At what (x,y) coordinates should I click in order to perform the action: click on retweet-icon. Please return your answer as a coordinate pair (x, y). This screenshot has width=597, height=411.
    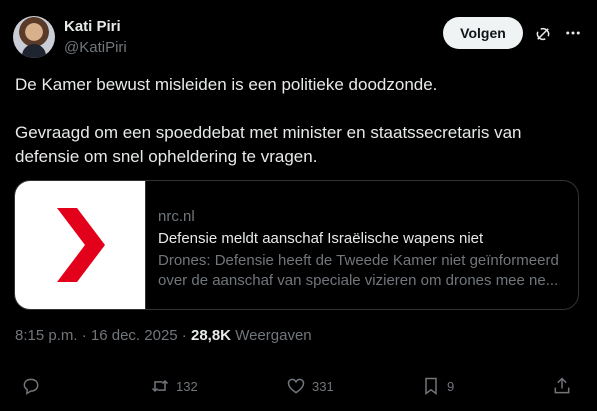
    Looking at the image, I should click on (160, 386).